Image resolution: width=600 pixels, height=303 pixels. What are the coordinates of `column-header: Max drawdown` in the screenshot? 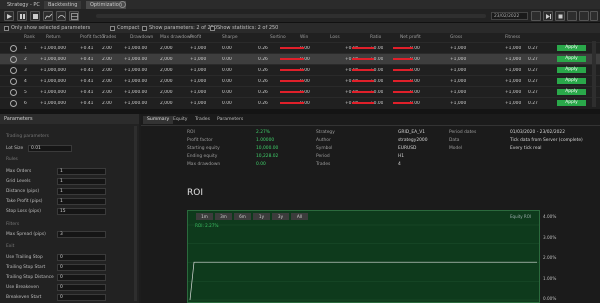 It's located at (176, 37).